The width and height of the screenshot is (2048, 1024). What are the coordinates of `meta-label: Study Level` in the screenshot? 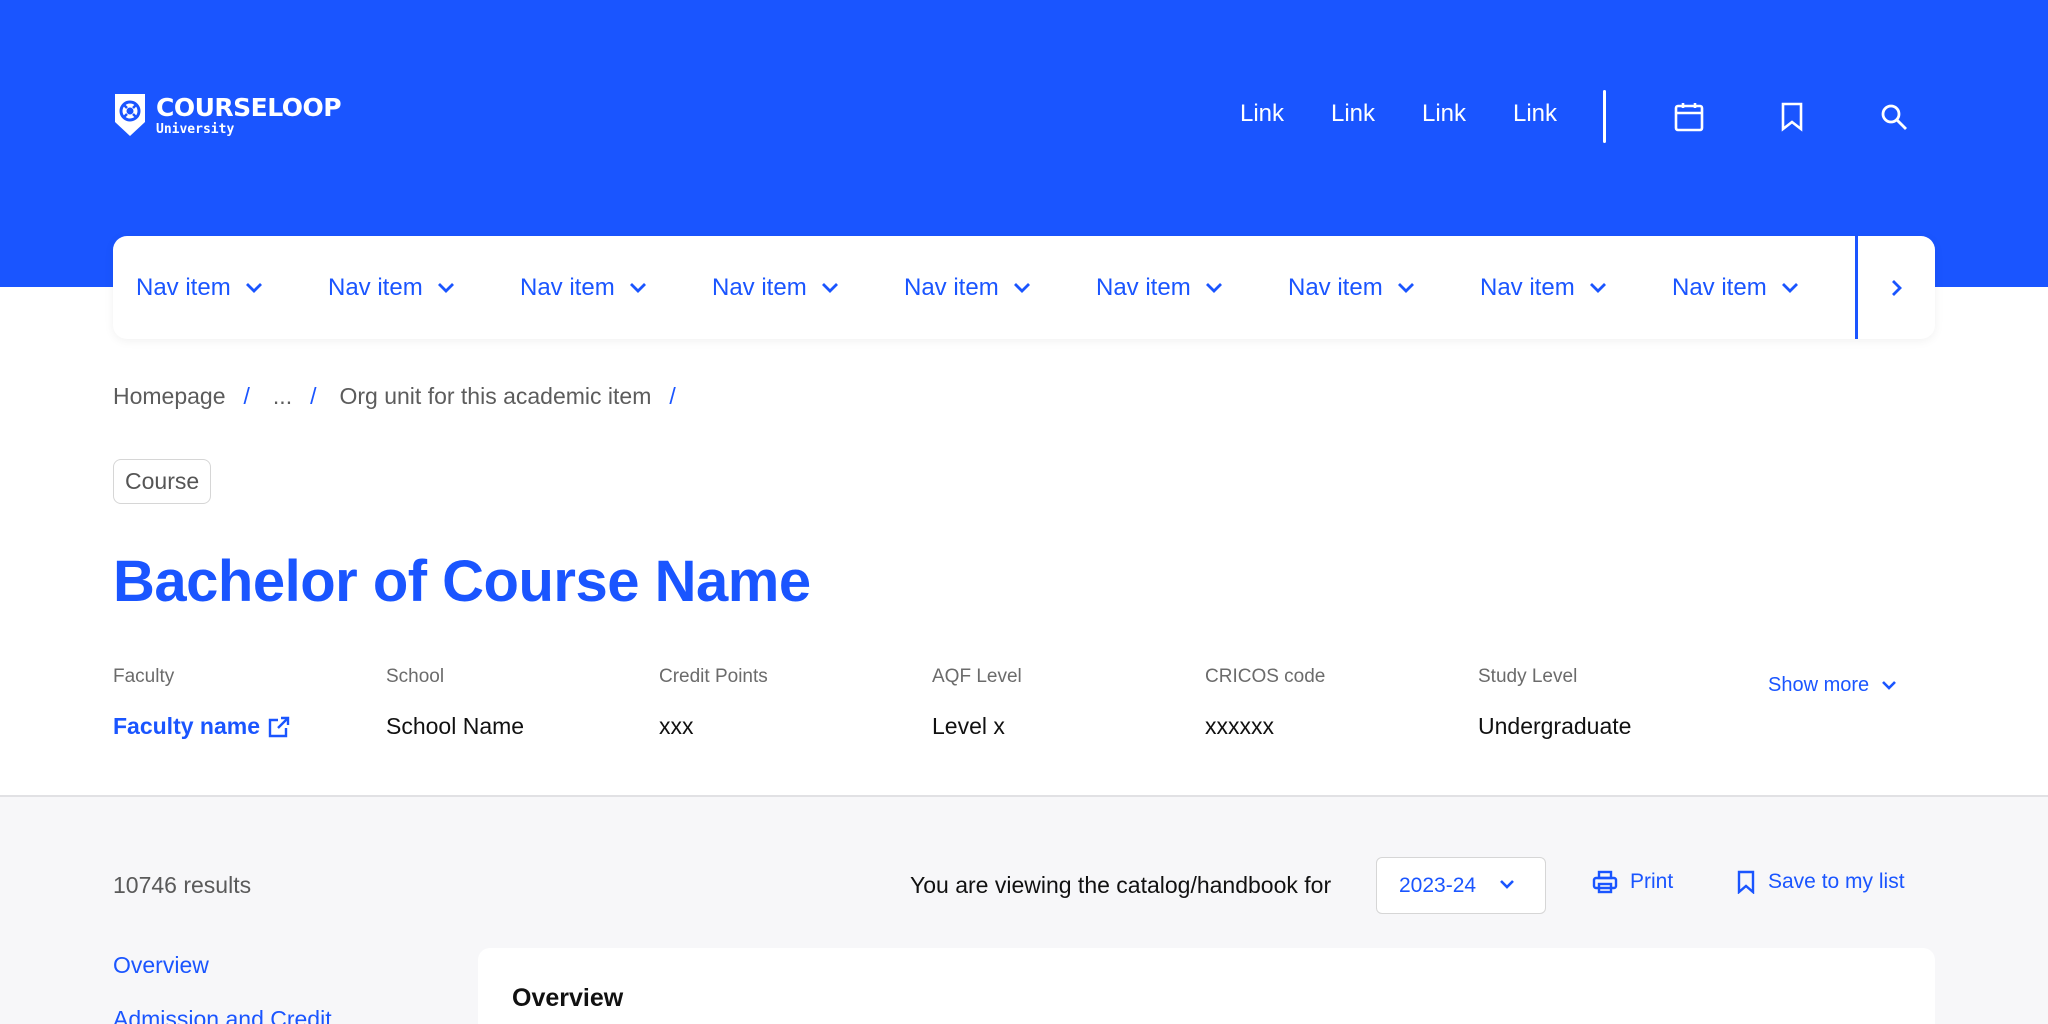 It's located at (1528, 676).